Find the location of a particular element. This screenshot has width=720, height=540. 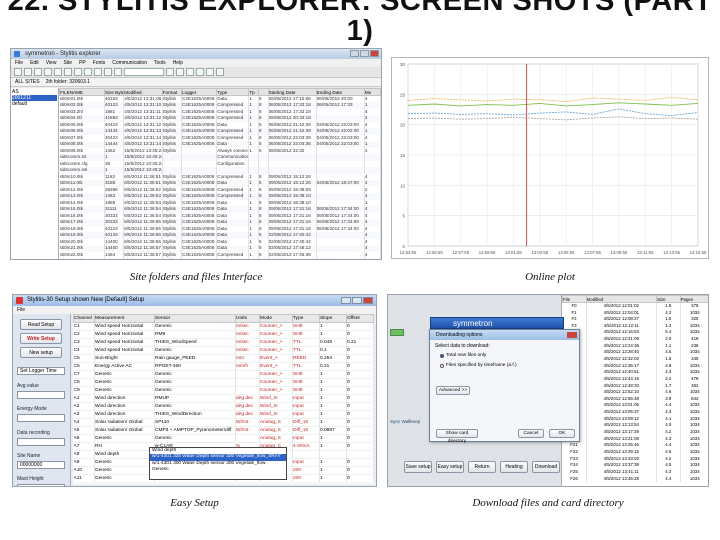

maximize-icon is located at coordinates (364, 53).